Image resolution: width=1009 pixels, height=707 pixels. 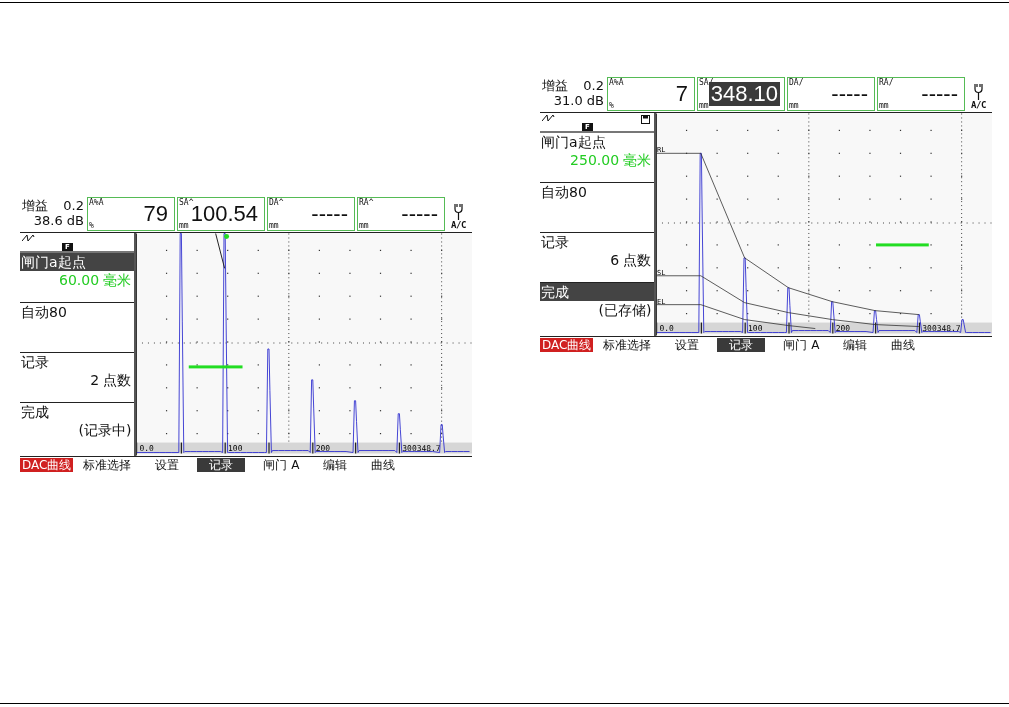 What do you see at coordinates (95, 280) in the screenshot?
I see `menu-value: 60.00 毫米` at bounding box center [95, 280].